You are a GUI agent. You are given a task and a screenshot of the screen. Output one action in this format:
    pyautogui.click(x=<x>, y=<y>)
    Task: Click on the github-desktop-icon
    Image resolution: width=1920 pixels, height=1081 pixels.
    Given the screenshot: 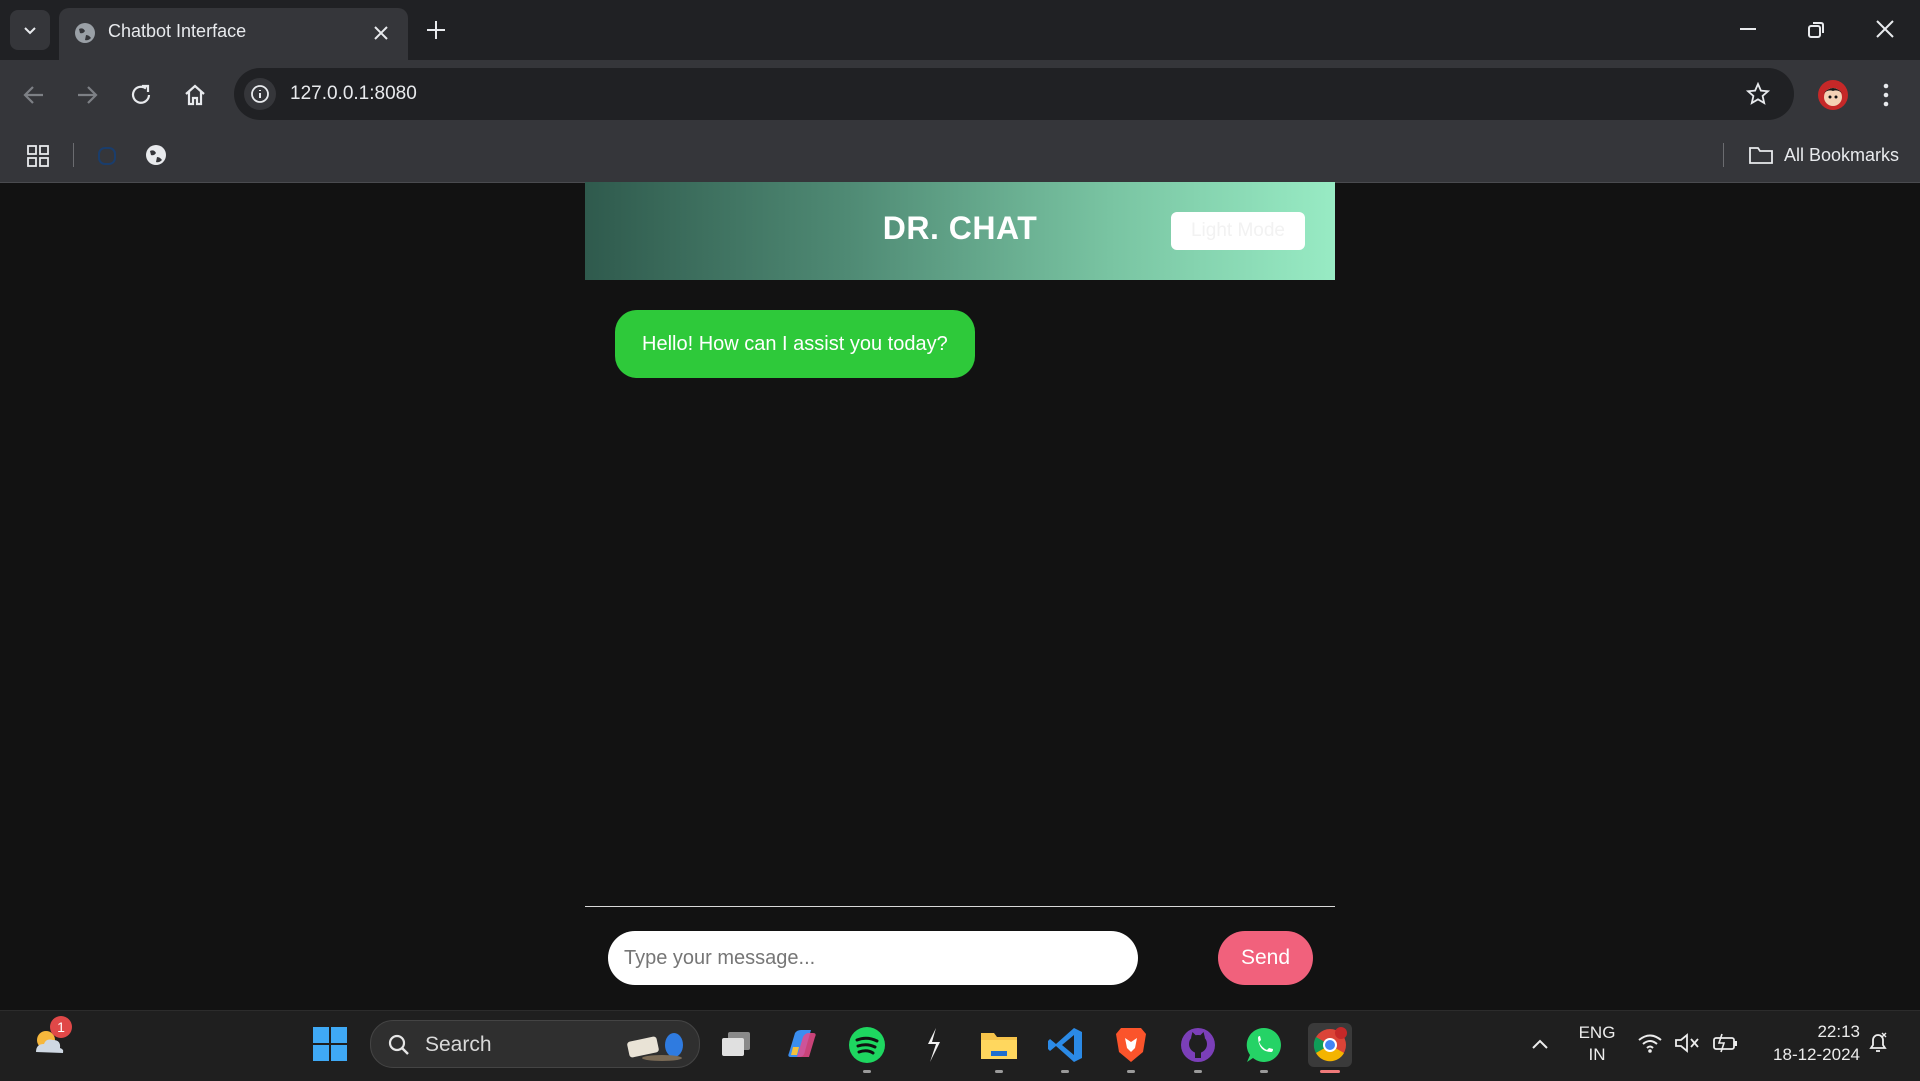 What is the action you would take?
    pyautogui.click(x=1198, y=1048)
    